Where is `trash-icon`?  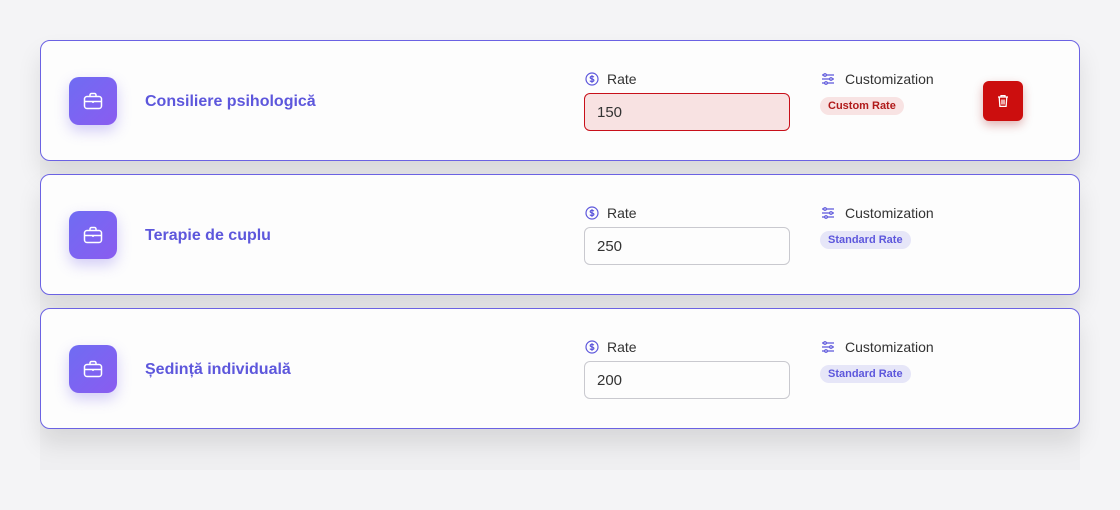
trash-icon is located at coordinates (1003, 101).